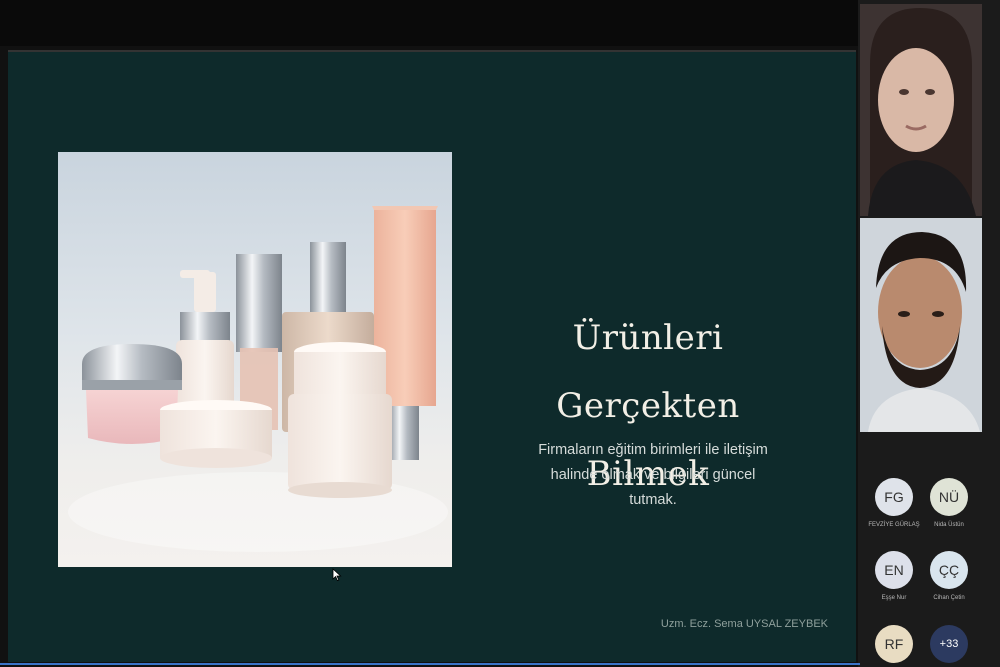  I want to click on participant-initials: ÇÇ, so click(949, 570).